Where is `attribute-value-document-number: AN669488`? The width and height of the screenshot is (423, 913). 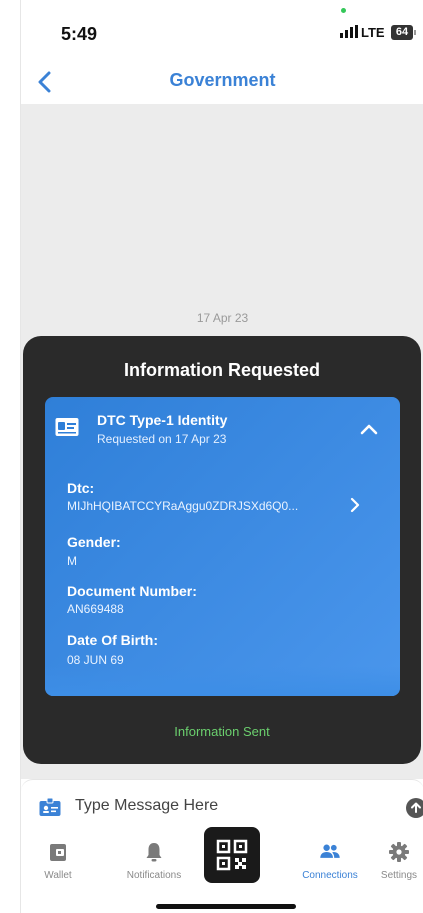 attribute-value-document-number: AN669488 is located at coordinates (95, 609).